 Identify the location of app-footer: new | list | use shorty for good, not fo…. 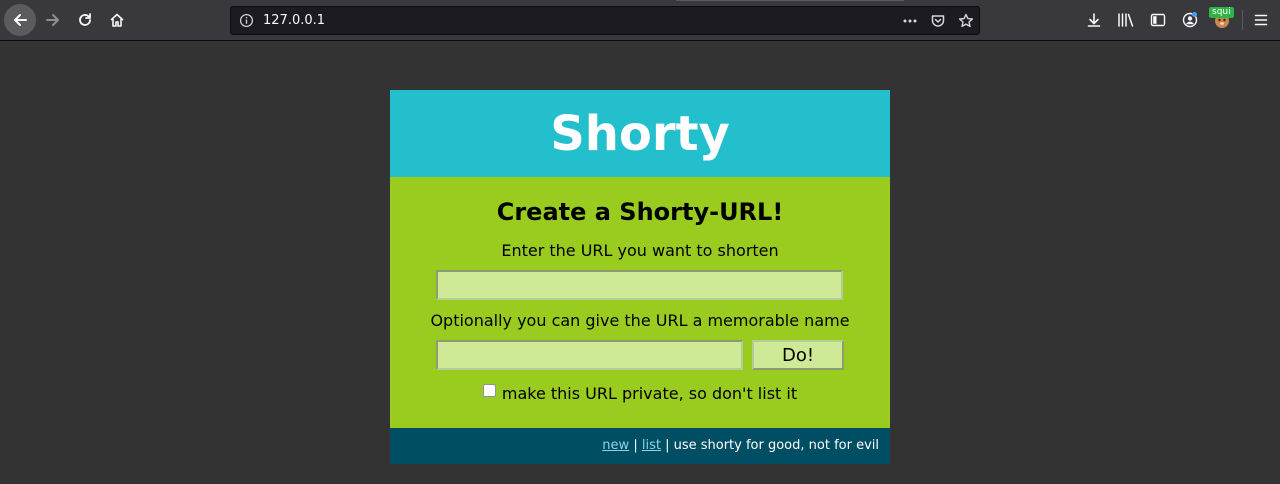
(640, 446).